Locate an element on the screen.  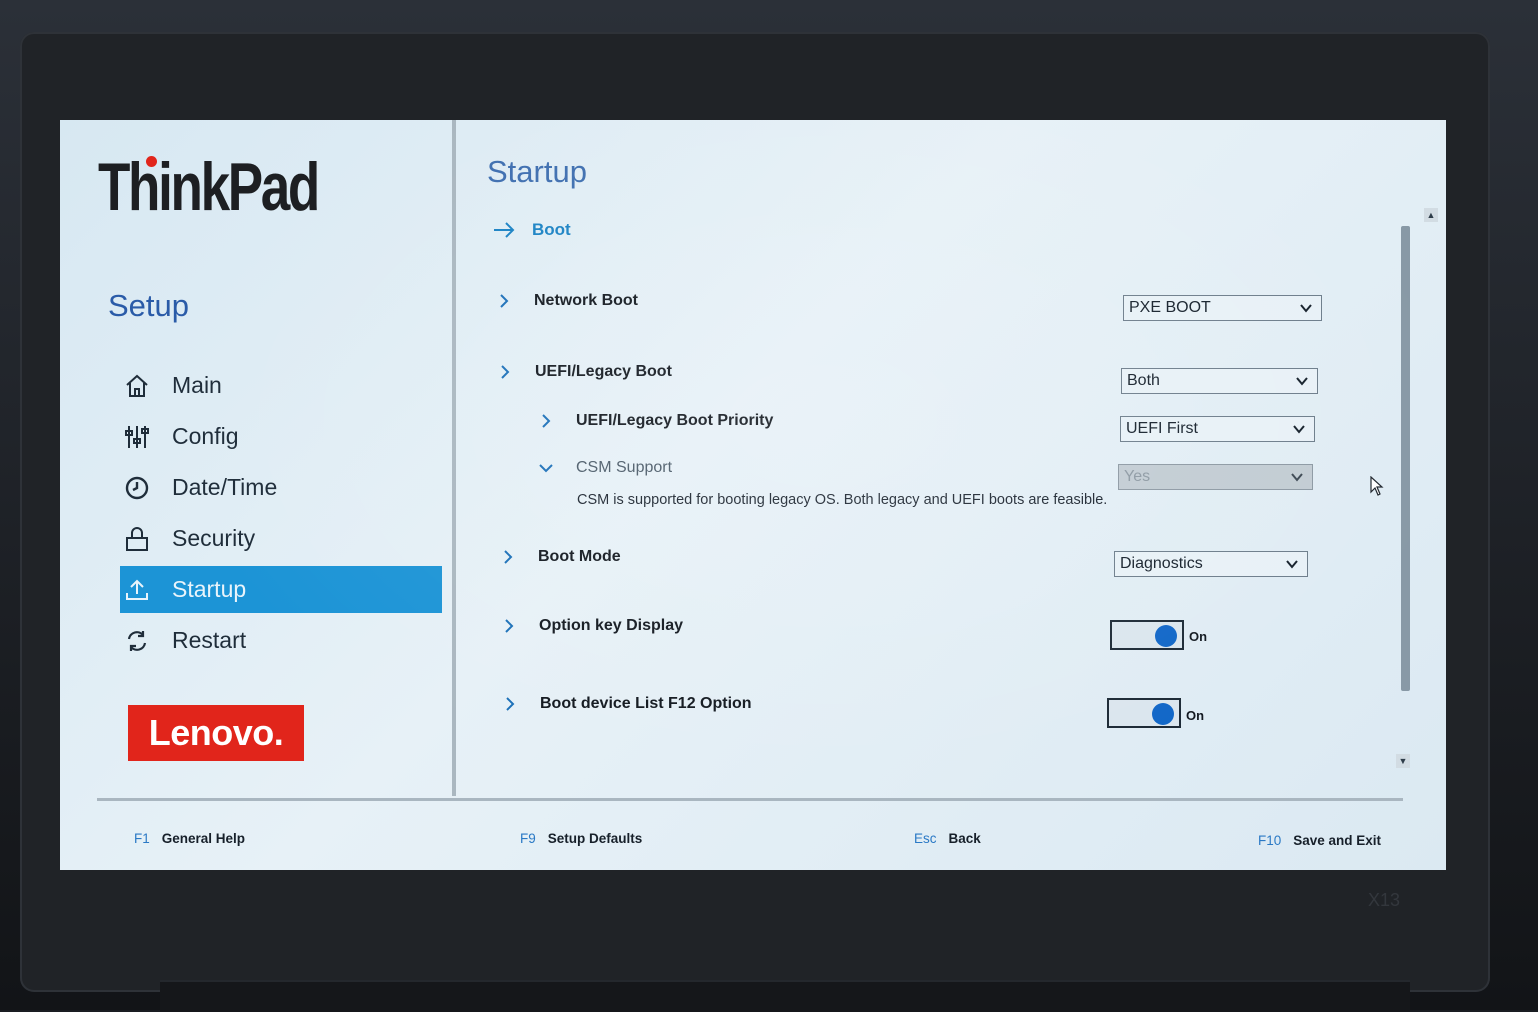
setting-option-key-display: Option key Display is located at coordinates (592, 626).